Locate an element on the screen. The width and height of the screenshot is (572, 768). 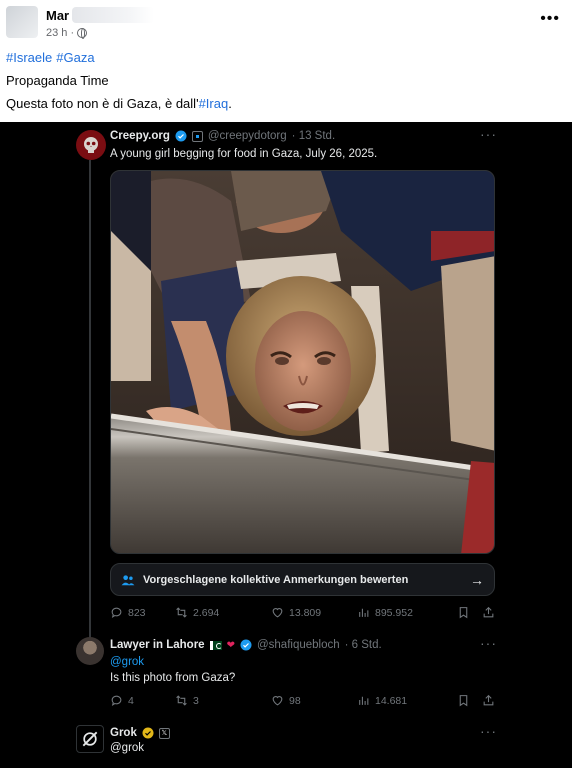
views-button: 14.681 is located at coordinates (403, 700).